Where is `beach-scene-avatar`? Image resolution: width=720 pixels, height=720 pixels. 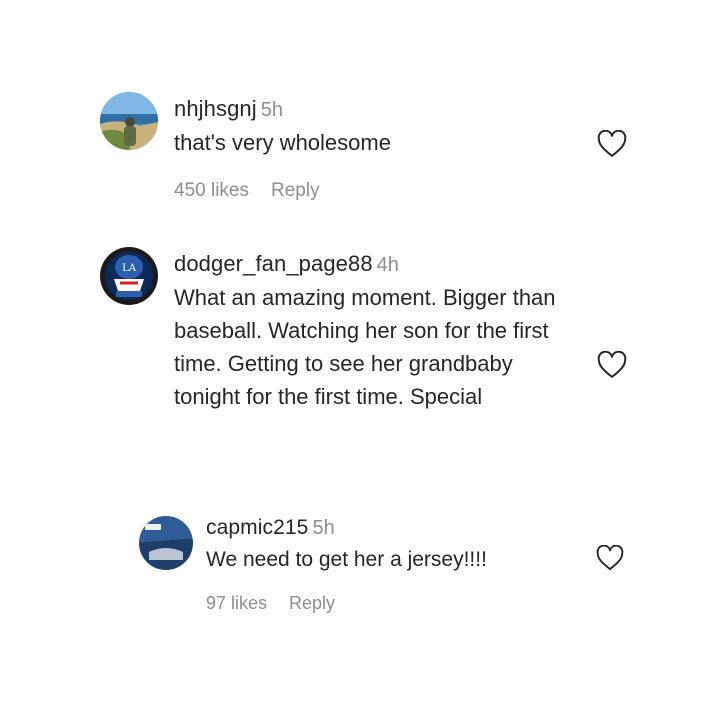
beach-scene-avatar is located at coordinates (129, 121).